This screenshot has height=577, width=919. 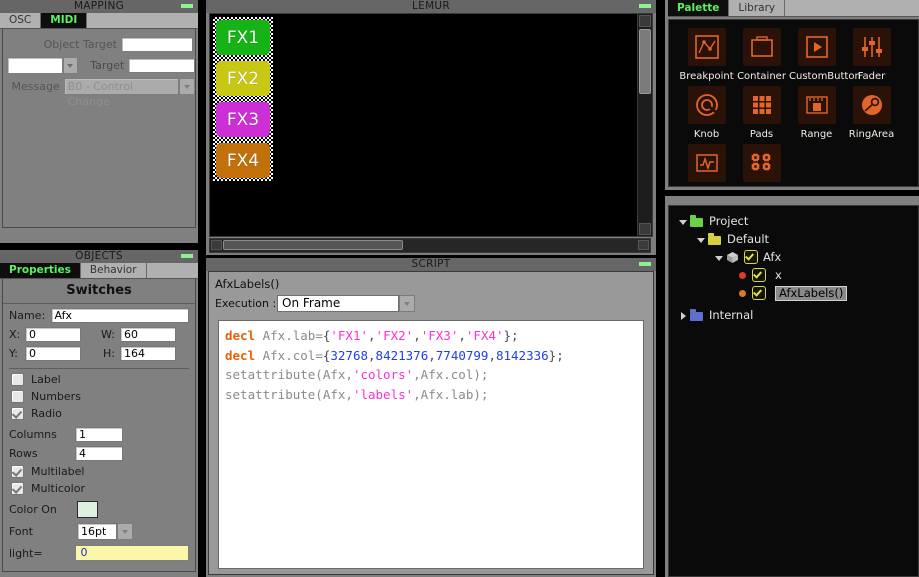 What do you see at coordinates (17, 413) in the screenshot?
I see `radio-checkbox` at bounding box center [17, 413].